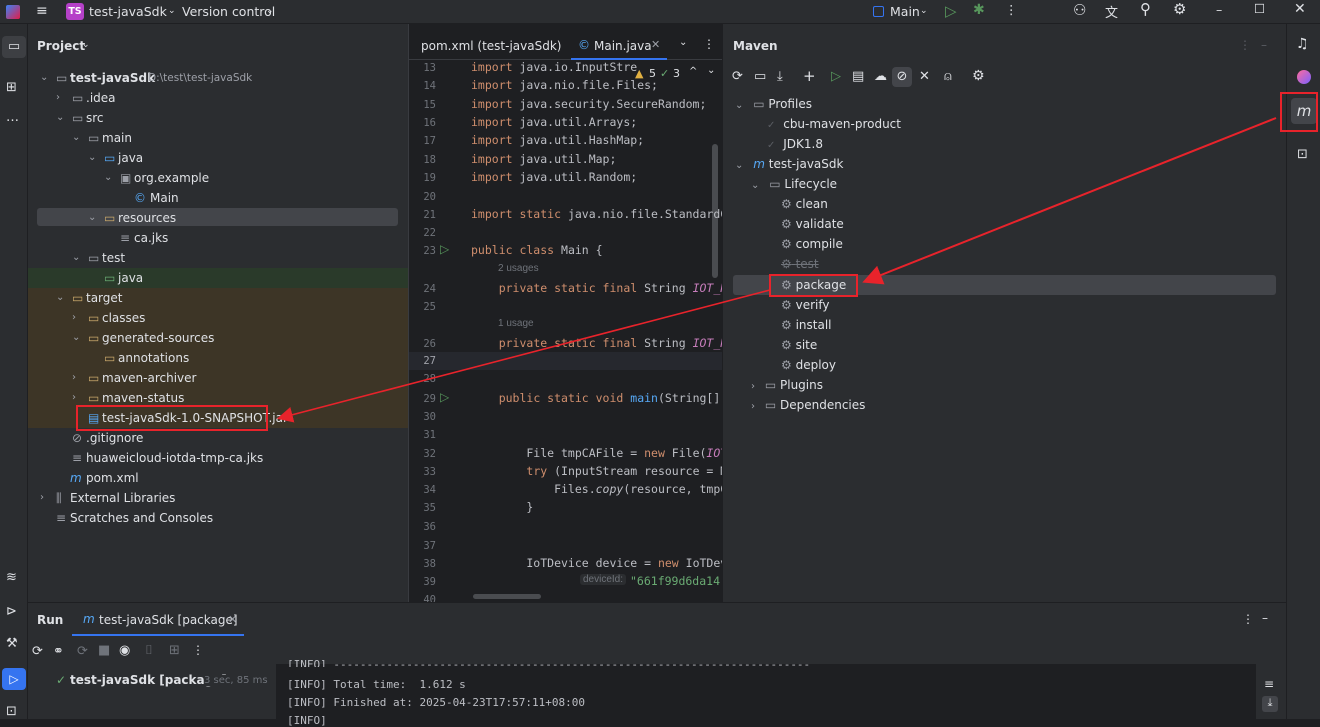 The height and width of the screenshot is (727, 1320). I want to click on arrow-package-to-jar, so click(523, 356).